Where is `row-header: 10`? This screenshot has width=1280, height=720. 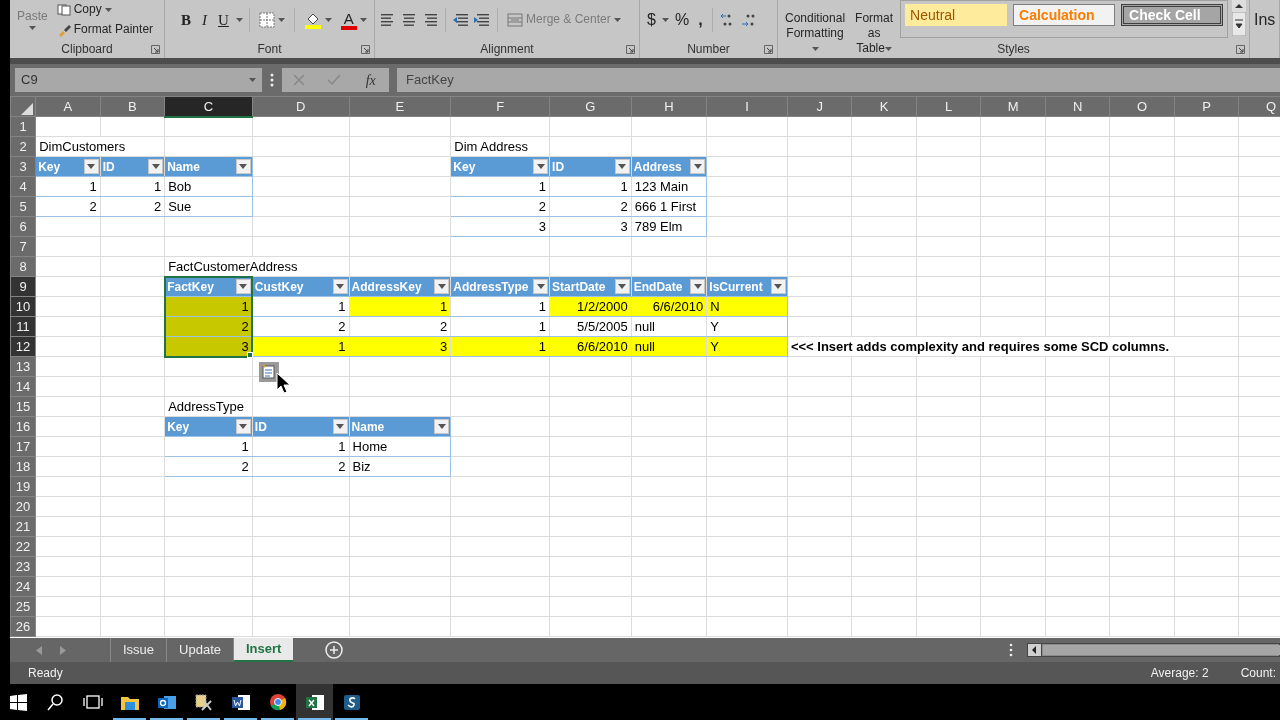
row-header: 10 is located at coordinates (23, 306).